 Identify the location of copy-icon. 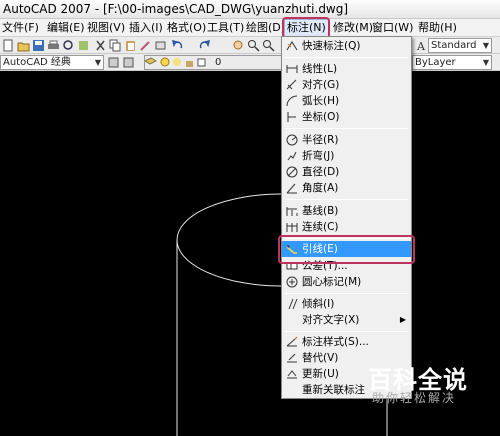
(115, 45).